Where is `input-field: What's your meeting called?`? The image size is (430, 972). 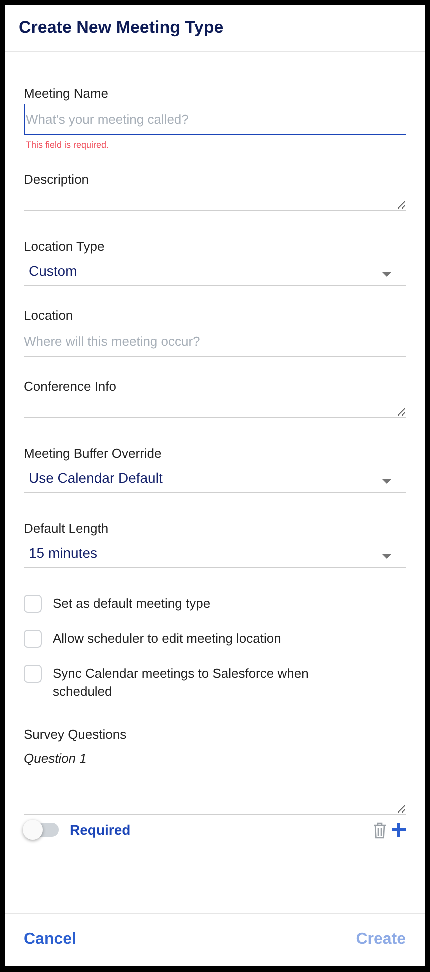 input-field: What's your meeting called? is located at coordinates (215, 119).